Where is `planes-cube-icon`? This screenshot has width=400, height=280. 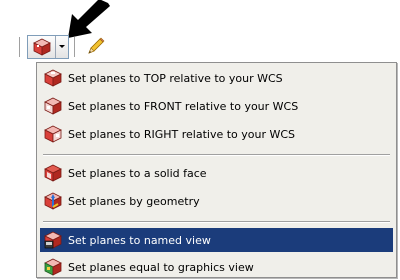
planes-cube-icon is located at coordinates (42, 47).